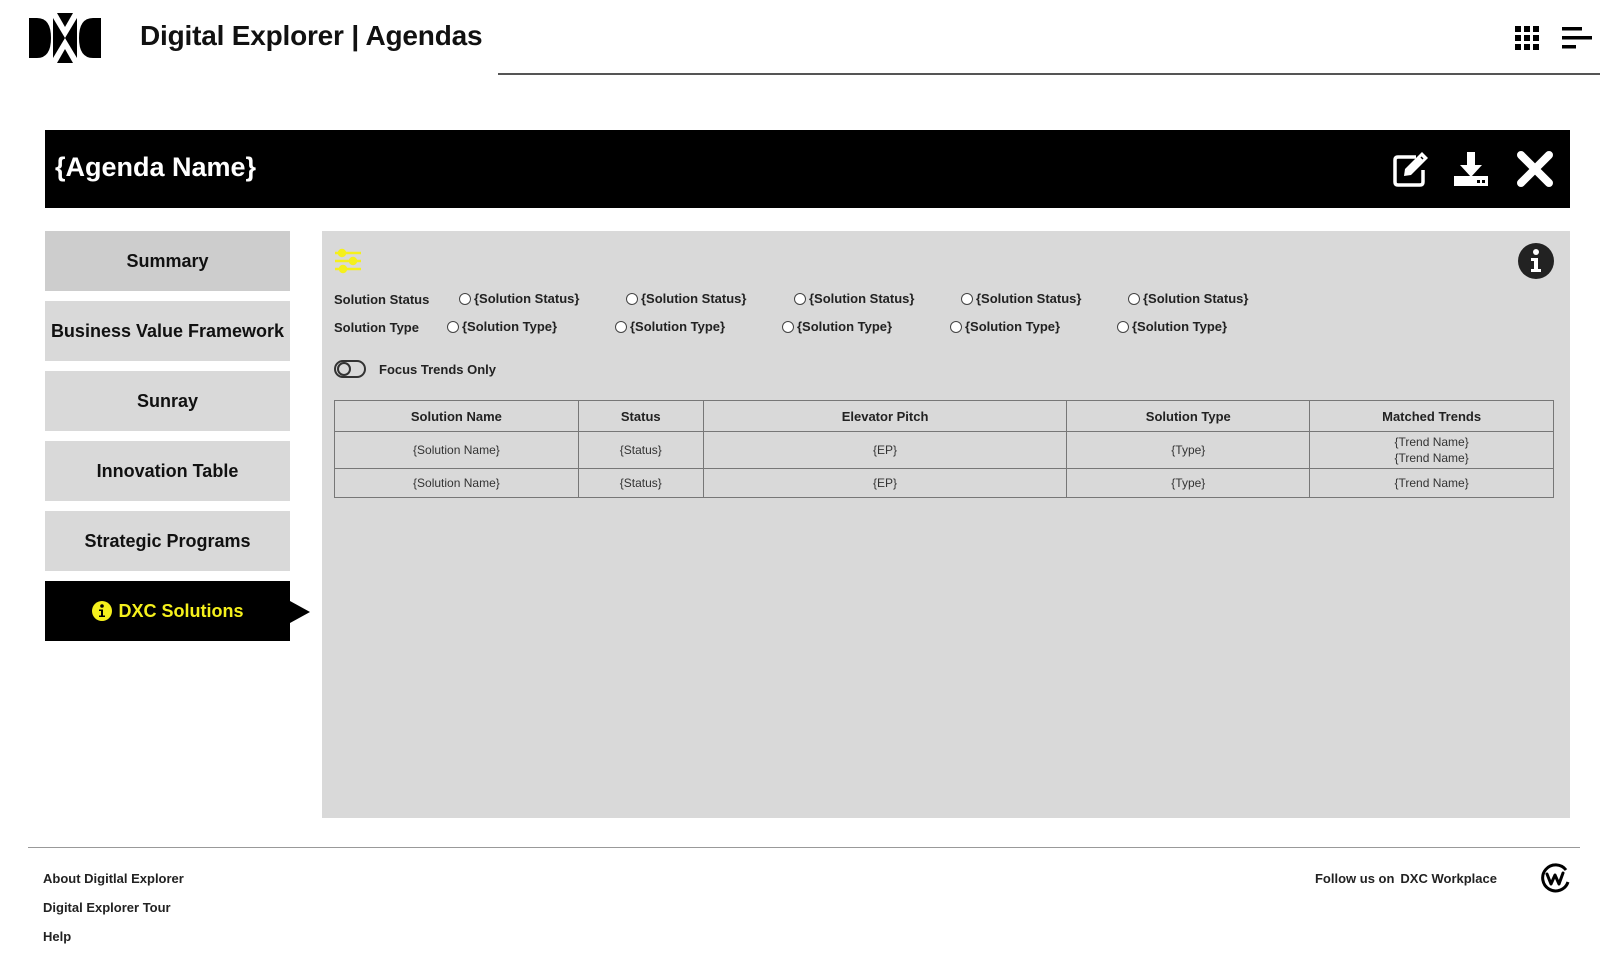 The height and width of the screenshot is (973, 1600). I want to click on apps-grid-icon, so click(1527, 38).